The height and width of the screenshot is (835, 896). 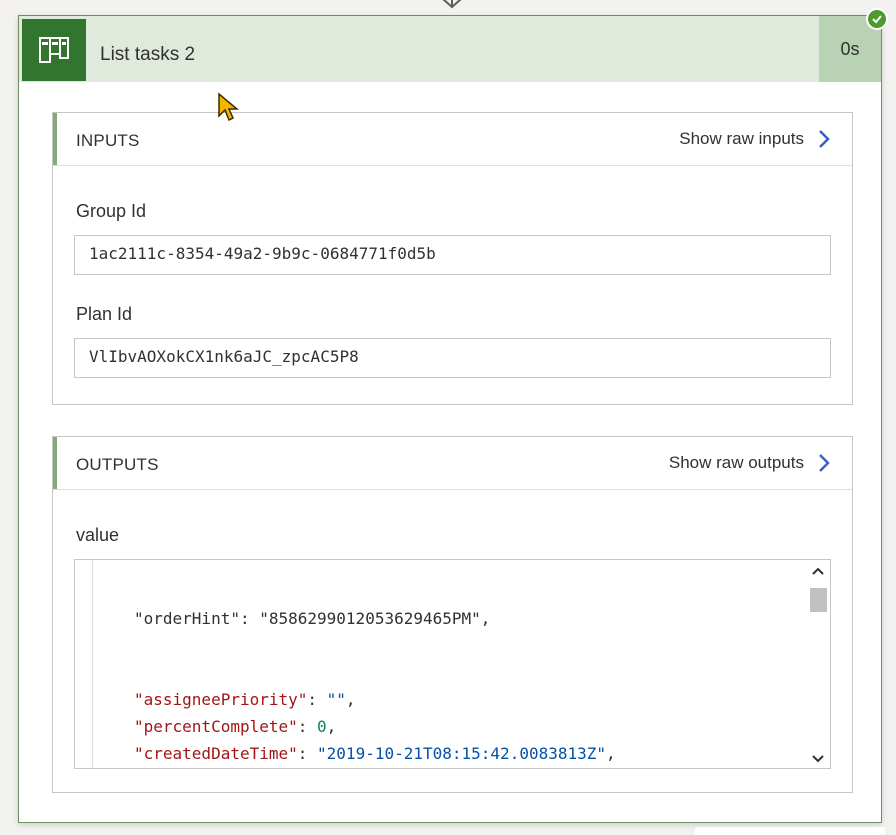 What do you see at coordinates (92, 664) in the screenshot?
I see `code-gutter` at bounding box center [92, 664].